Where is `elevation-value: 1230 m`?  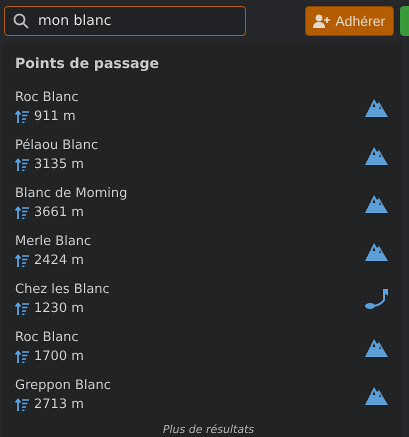 elevation-value: 1230 m is located at coordinates (59, 308).